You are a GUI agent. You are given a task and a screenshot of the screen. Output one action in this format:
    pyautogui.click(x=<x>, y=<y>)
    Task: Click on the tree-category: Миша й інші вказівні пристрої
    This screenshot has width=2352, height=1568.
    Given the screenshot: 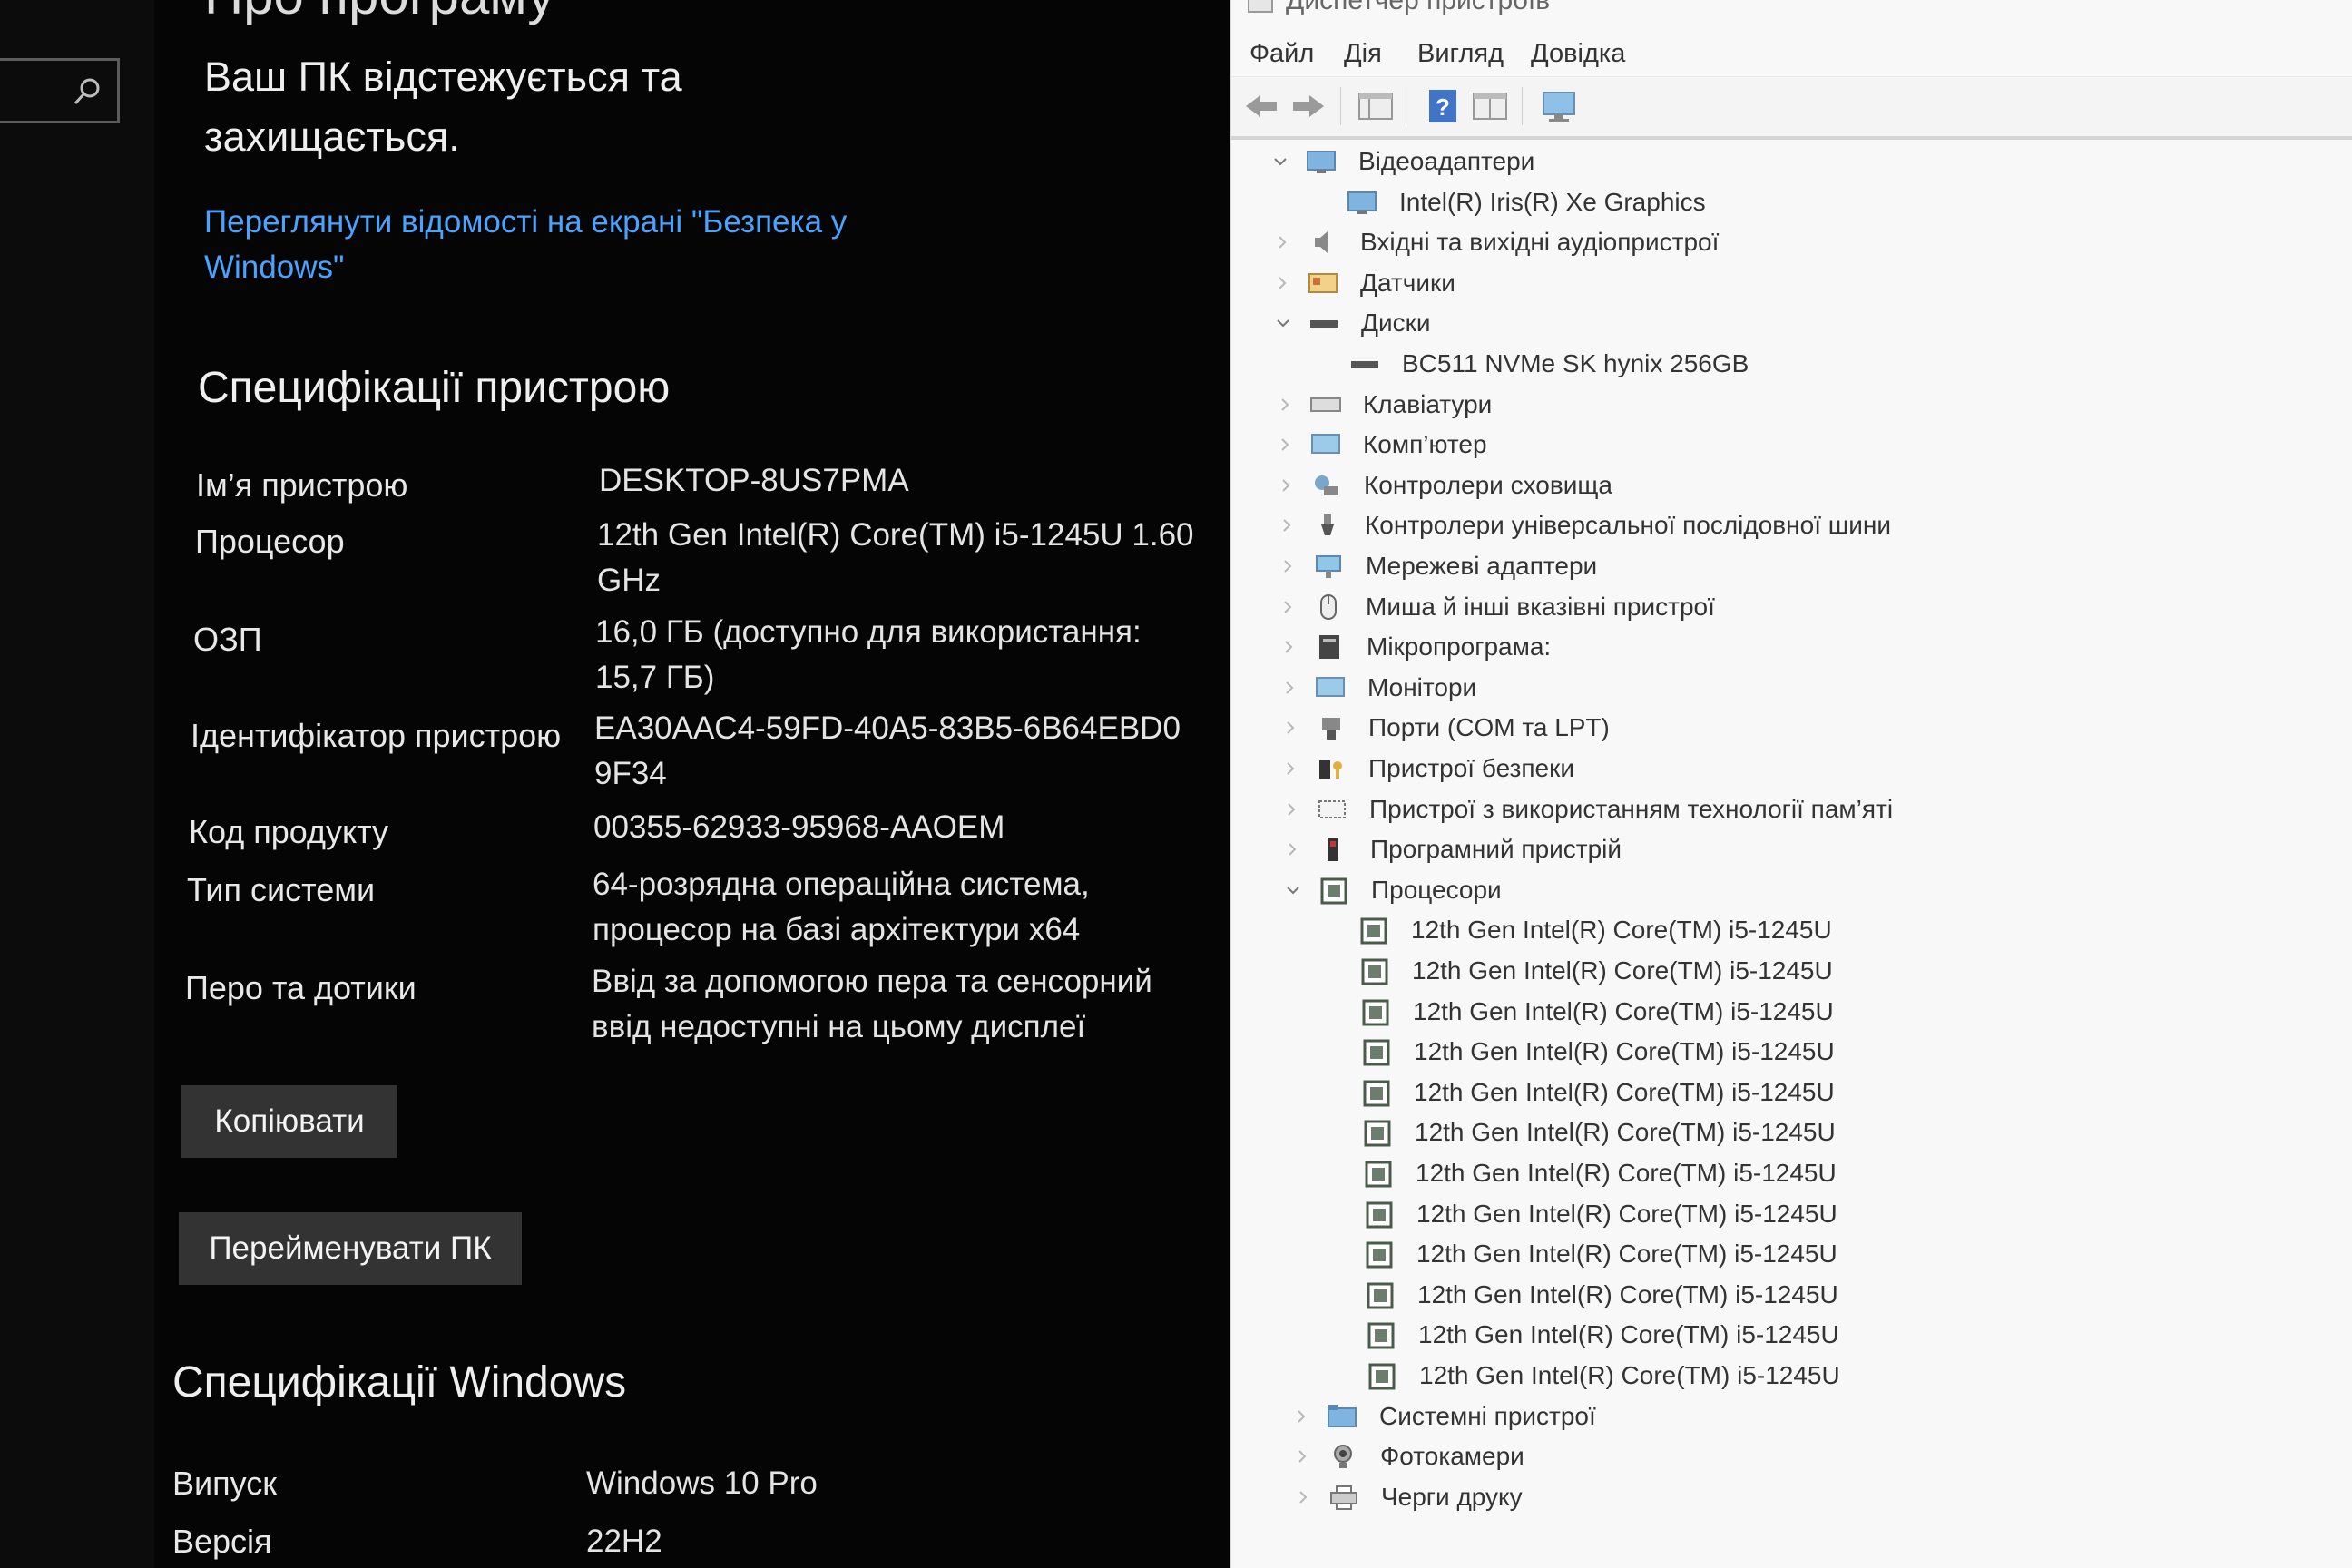 What is the action you would take?
    pyautogui.click(x=1791, y=607)
    